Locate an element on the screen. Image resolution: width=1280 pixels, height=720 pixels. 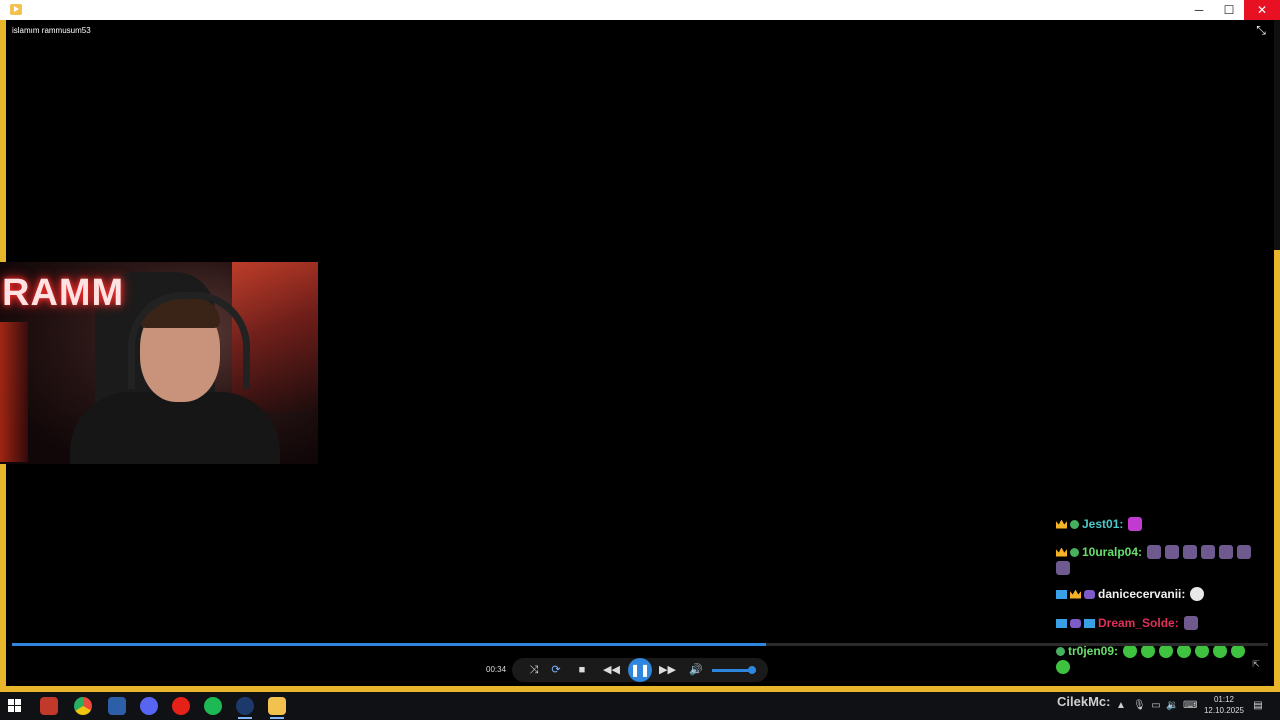
spotify-icon is located at coordinates (213, 706).